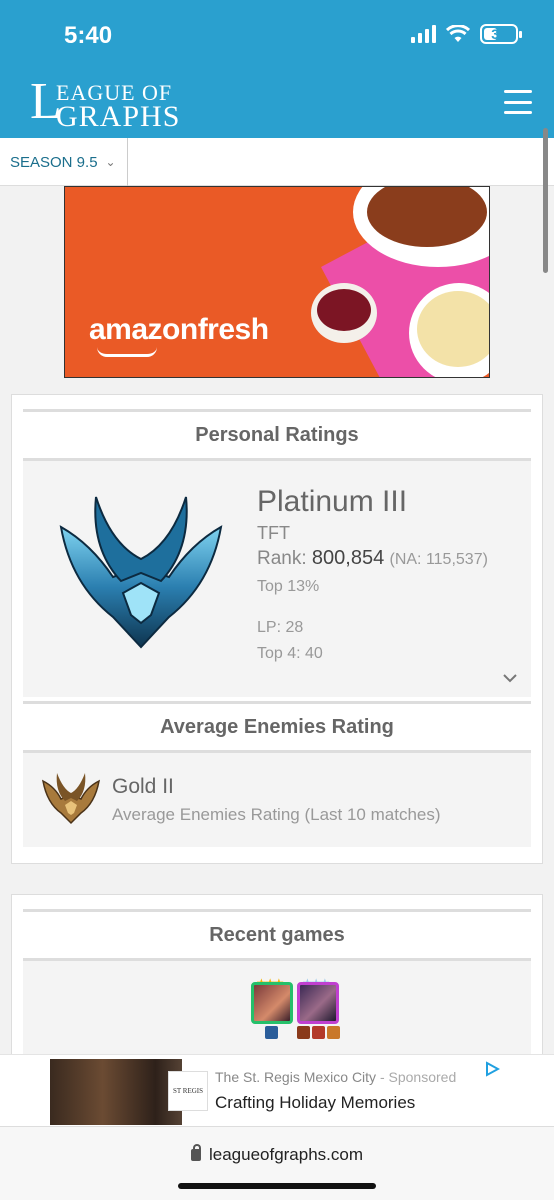 The height and width of the screenshot is (1200, 554). Describe the element at coordinates (273, 533) in the screenshot. I see `queue-name: TFT` at that location.